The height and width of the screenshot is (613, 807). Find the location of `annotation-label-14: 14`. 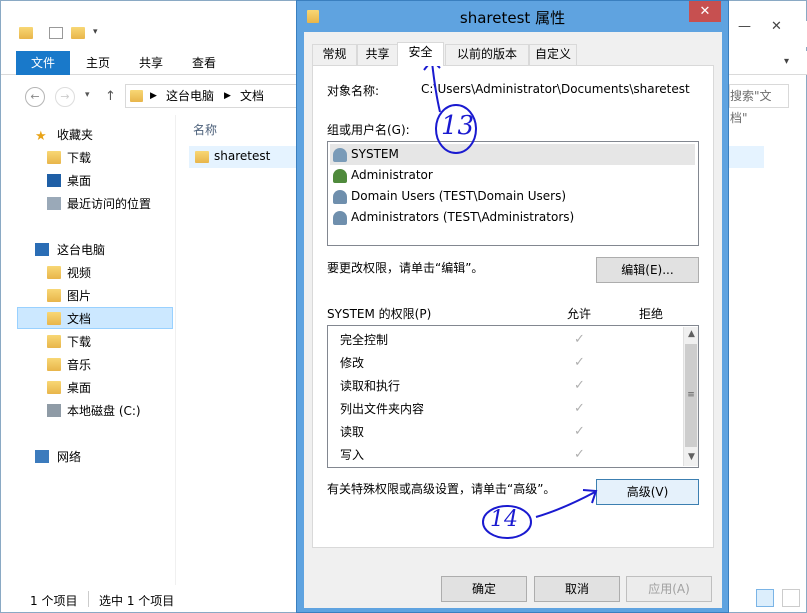

annotation-label-14: 14 is located at coordinates (504, 519).